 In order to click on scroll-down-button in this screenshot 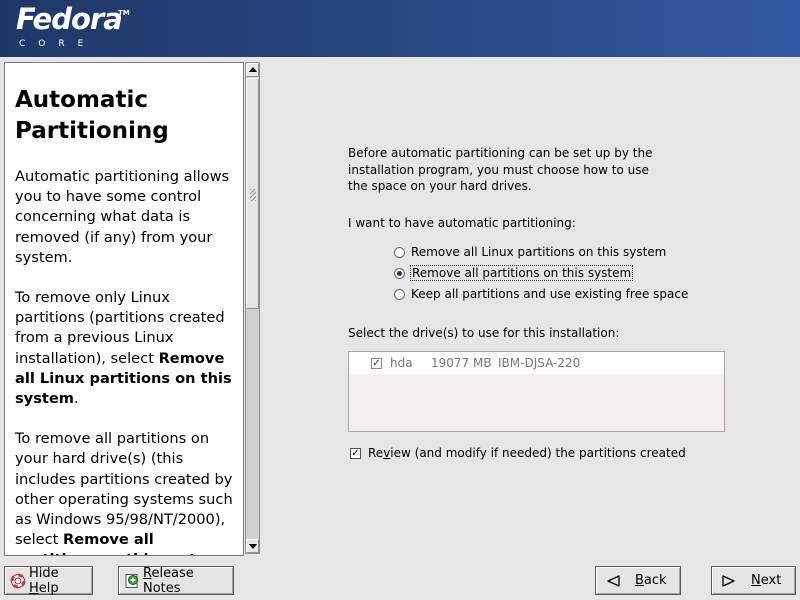, I will do `click(252, 546)`.